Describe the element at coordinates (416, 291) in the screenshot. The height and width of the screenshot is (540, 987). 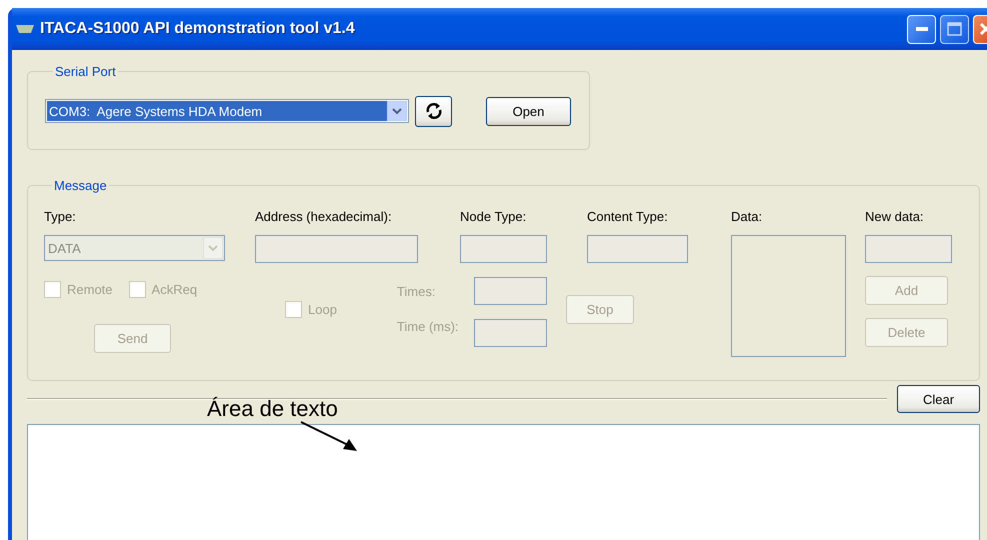
I see `field-label: Times:` at that location.